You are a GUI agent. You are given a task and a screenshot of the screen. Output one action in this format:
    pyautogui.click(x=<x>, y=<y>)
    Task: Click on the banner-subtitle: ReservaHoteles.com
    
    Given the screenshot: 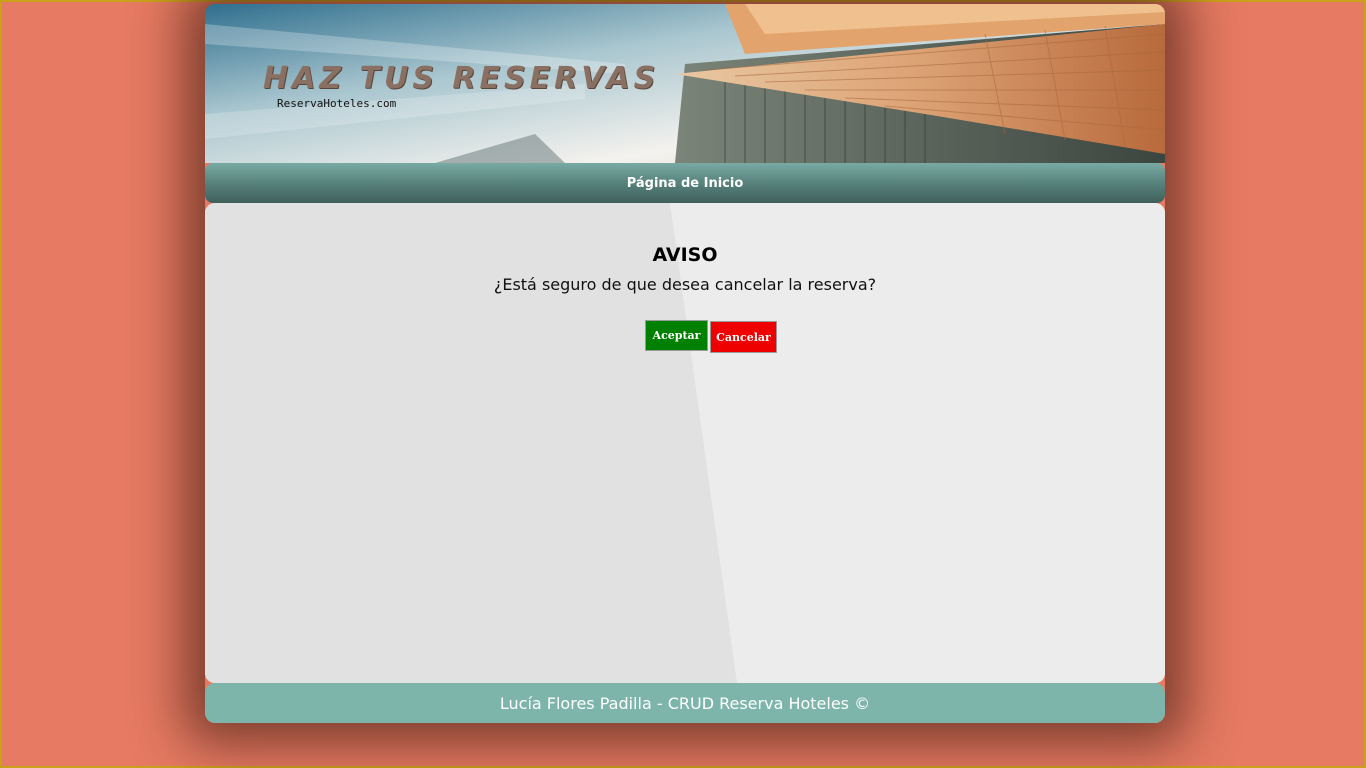 What is the action you would take?
    pyautogui.click(x=337, y=103)
    